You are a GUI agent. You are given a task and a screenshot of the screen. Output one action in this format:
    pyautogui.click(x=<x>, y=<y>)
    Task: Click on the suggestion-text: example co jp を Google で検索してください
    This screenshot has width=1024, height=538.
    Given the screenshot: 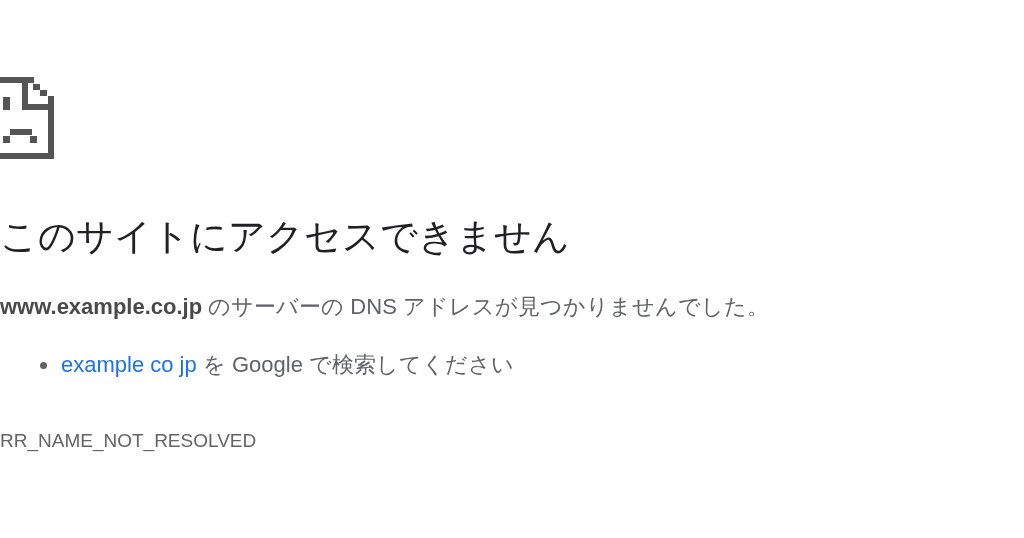 What is the action you would take?
    pyautogui.click(x=288, y=365)
    